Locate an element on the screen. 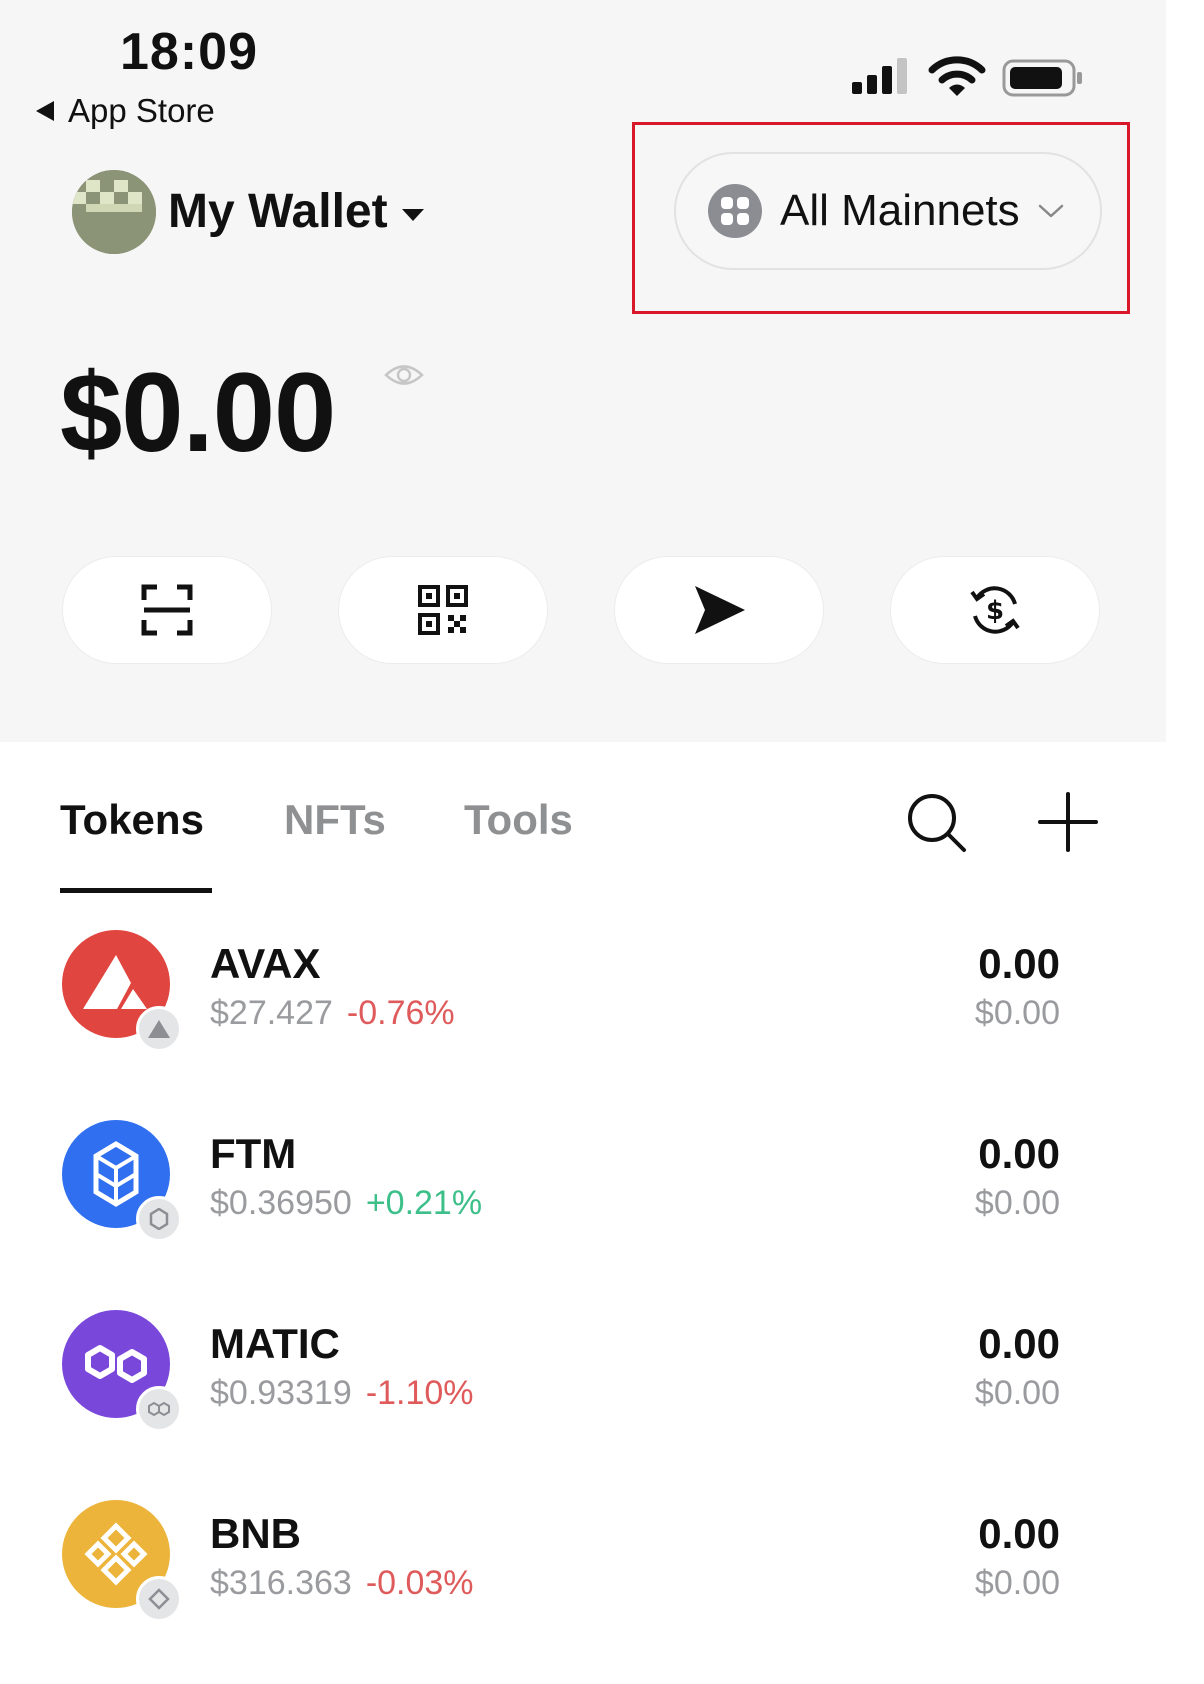 The height and width of the screenshot is (1684, 1204). token-price: $27.427 is located at coordinates (271, 1013).